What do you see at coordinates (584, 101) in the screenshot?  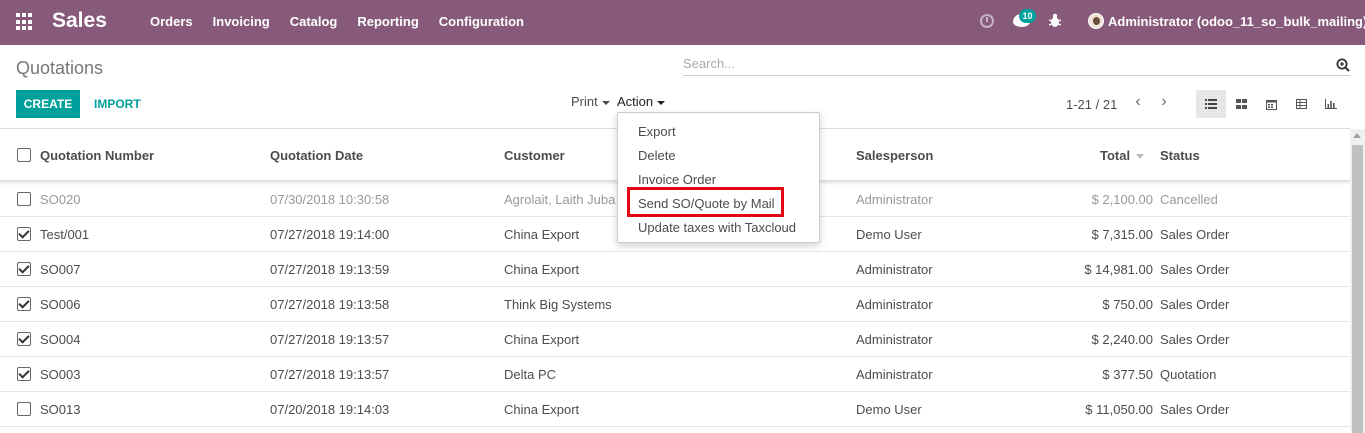 I see `print-label: Print` at bounding box center [584, 101].